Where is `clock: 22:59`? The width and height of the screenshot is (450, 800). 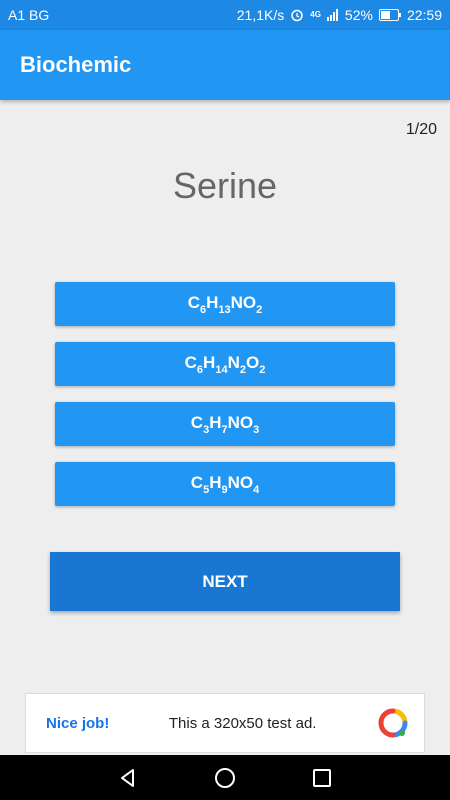 clock: 22:59 is located at coordinates (424, 15).